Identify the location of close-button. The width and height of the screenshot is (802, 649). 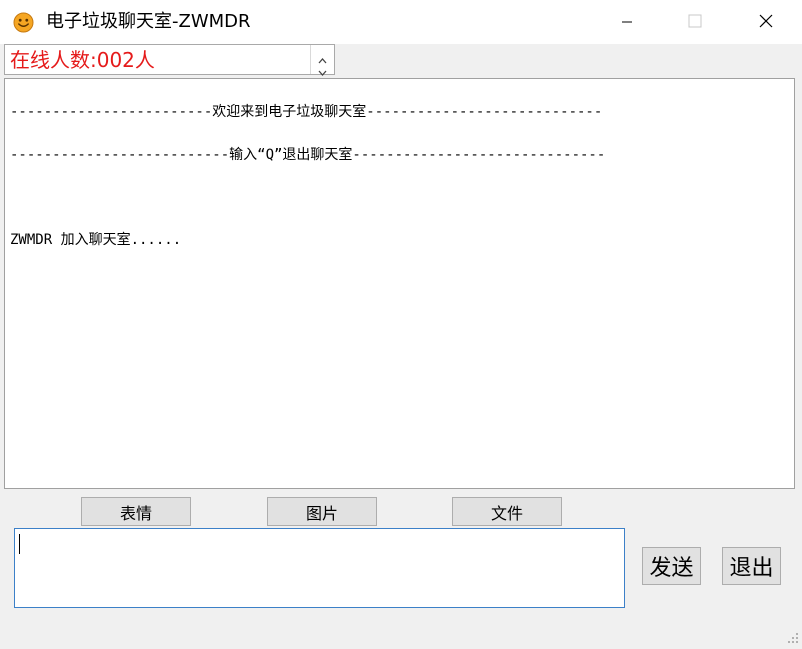
(766, 22).